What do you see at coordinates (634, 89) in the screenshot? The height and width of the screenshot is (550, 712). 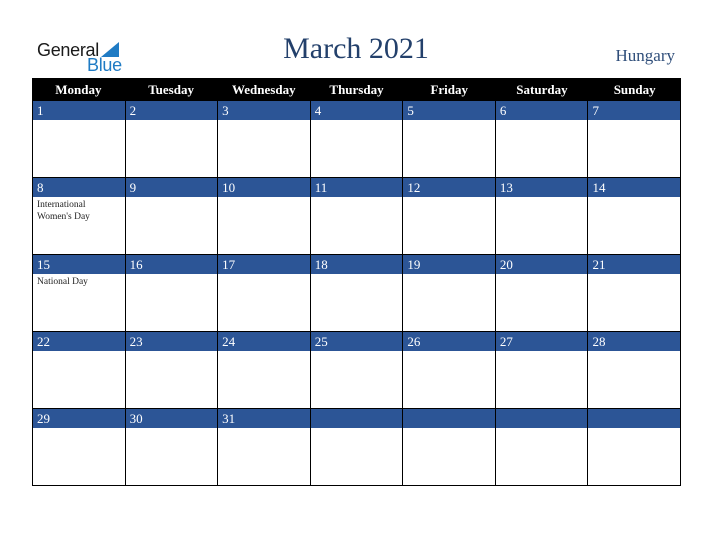 I see `weekday-sunday: Sunday` at bounding box center [634, 89].